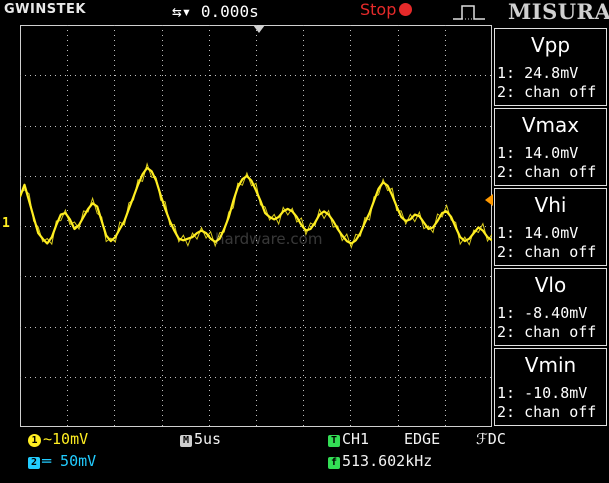 The image size is (609, 483). Describe the element at coordinates (45, 9) in the screenshot. I see `brand-label: GWINSTEK` at that location.